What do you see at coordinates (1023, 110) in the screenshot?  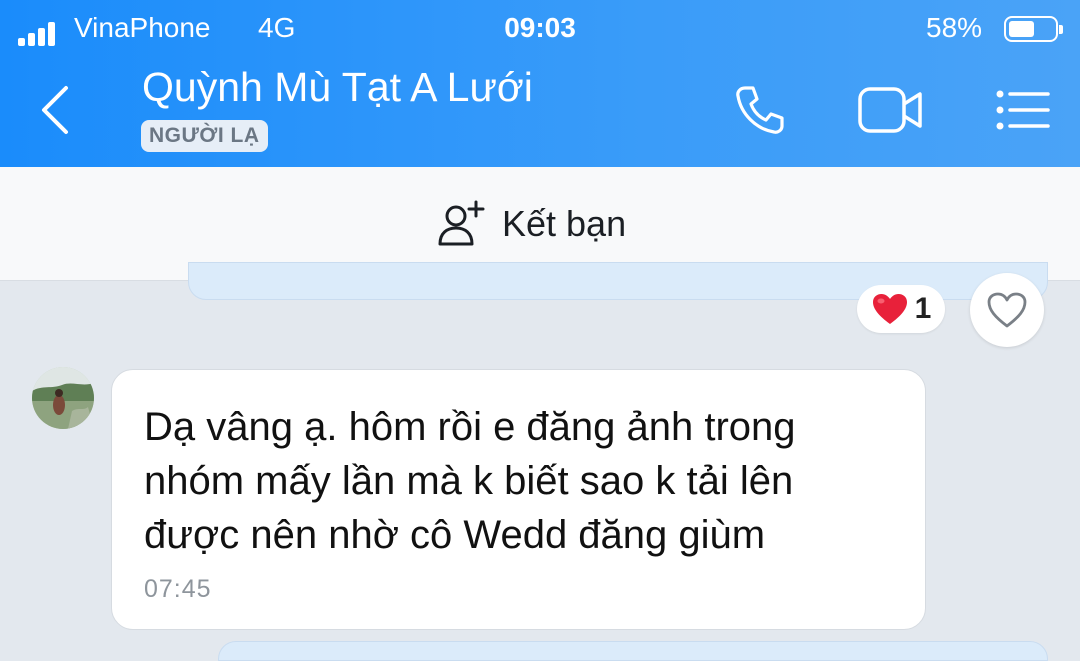 I see `menu-list-icon` at bounding box center [1023, 110].